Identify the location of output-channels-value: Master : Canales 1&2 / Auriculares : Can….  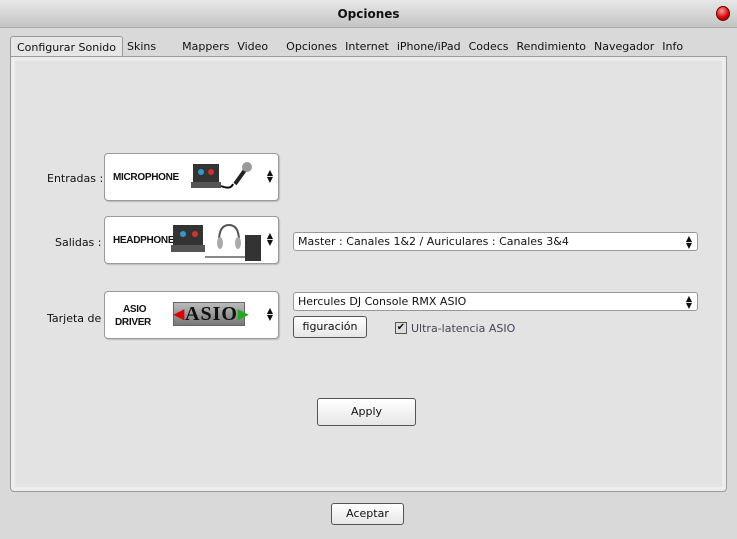
(433, 241).